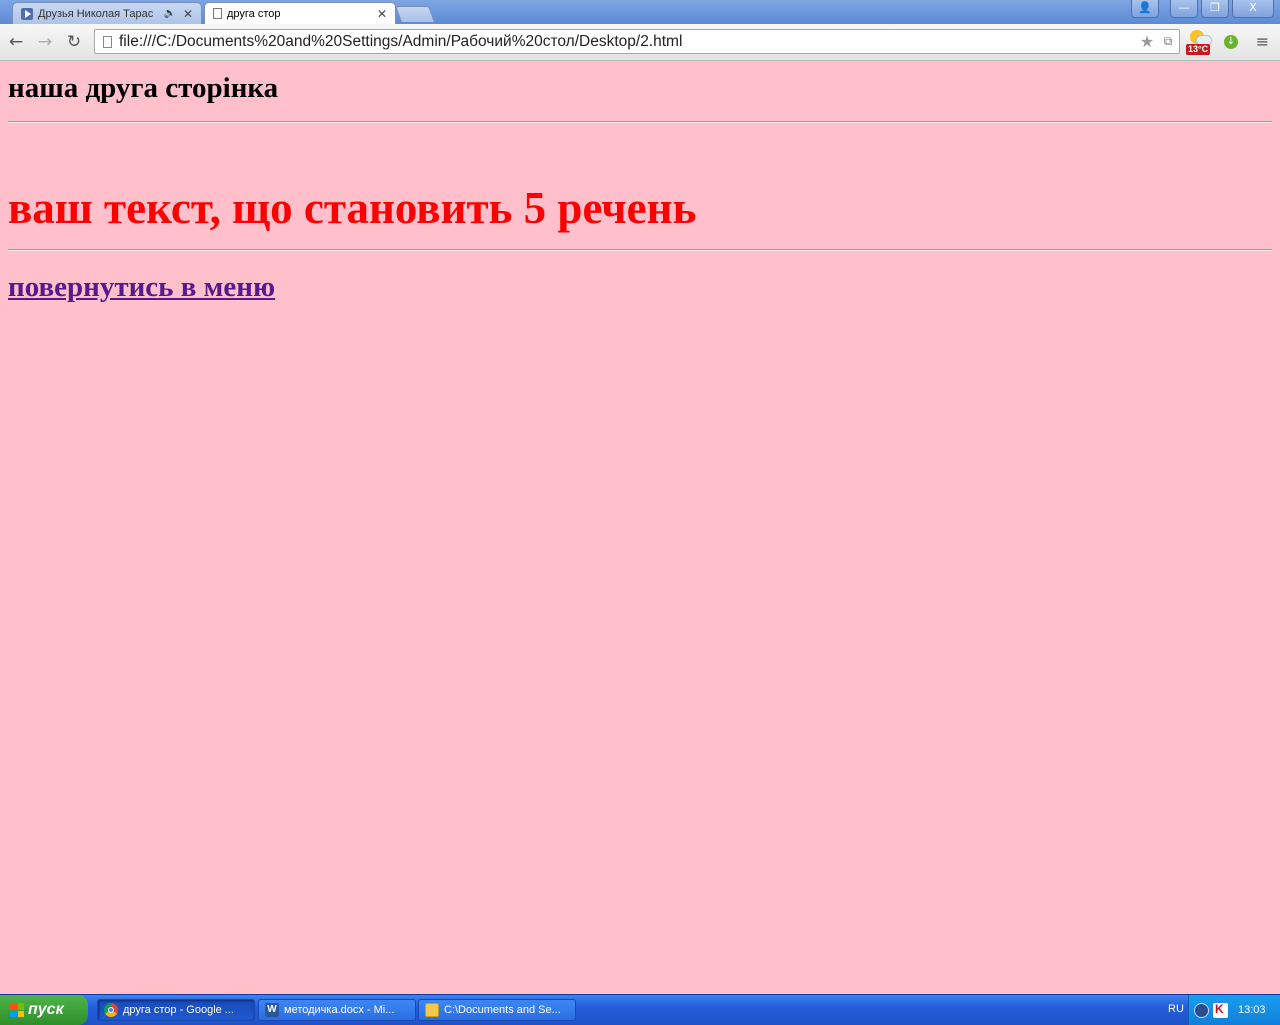 Image resolution: width=1280 pixels, height=1025 pixels. What do you see at coordinates (1200, 42) in the screenshot?
I see `weather-extension: 13°C` at bounding box center [1200, 42].